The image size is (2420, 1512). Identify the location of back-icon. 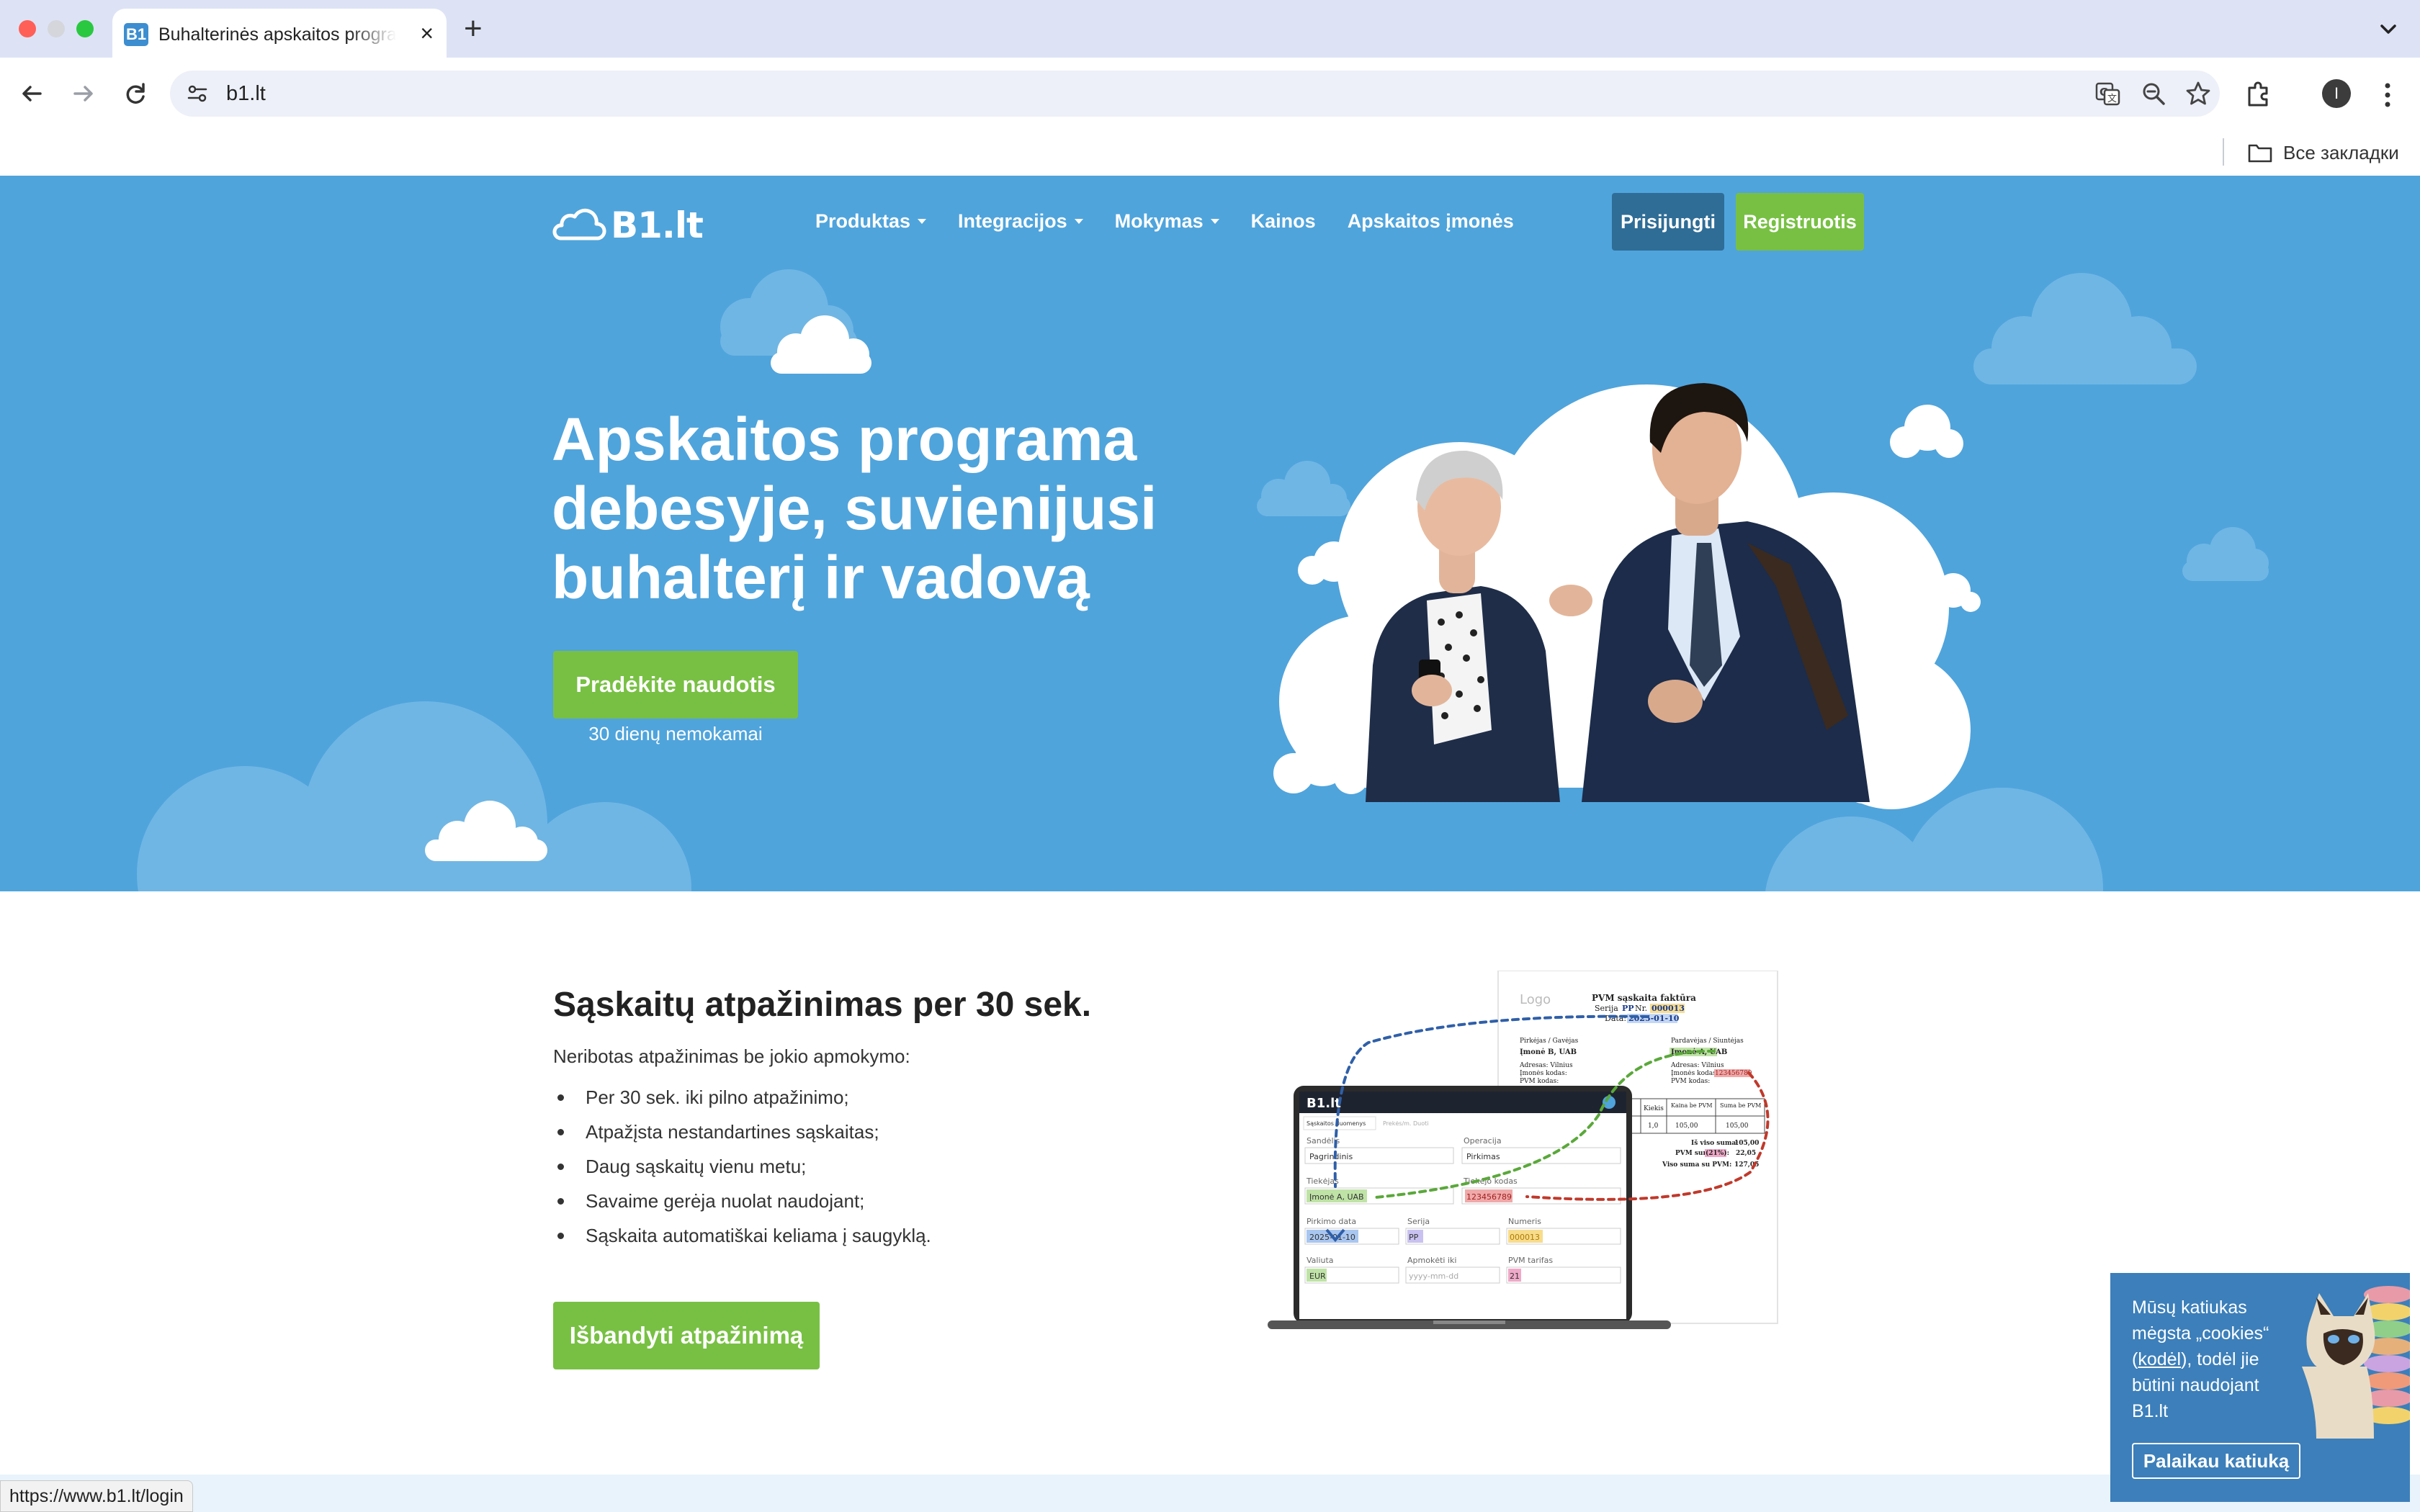
(31, 93).